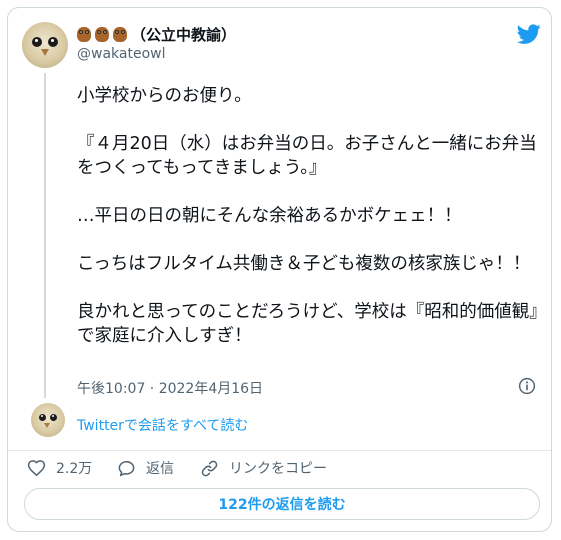 The width and height of the screenshot is (561, 540). What do you see at coordinates (278, 469) in the screenshot?
I see `copy-link-label: リンクをコピー` at bounding box center [278, 469].